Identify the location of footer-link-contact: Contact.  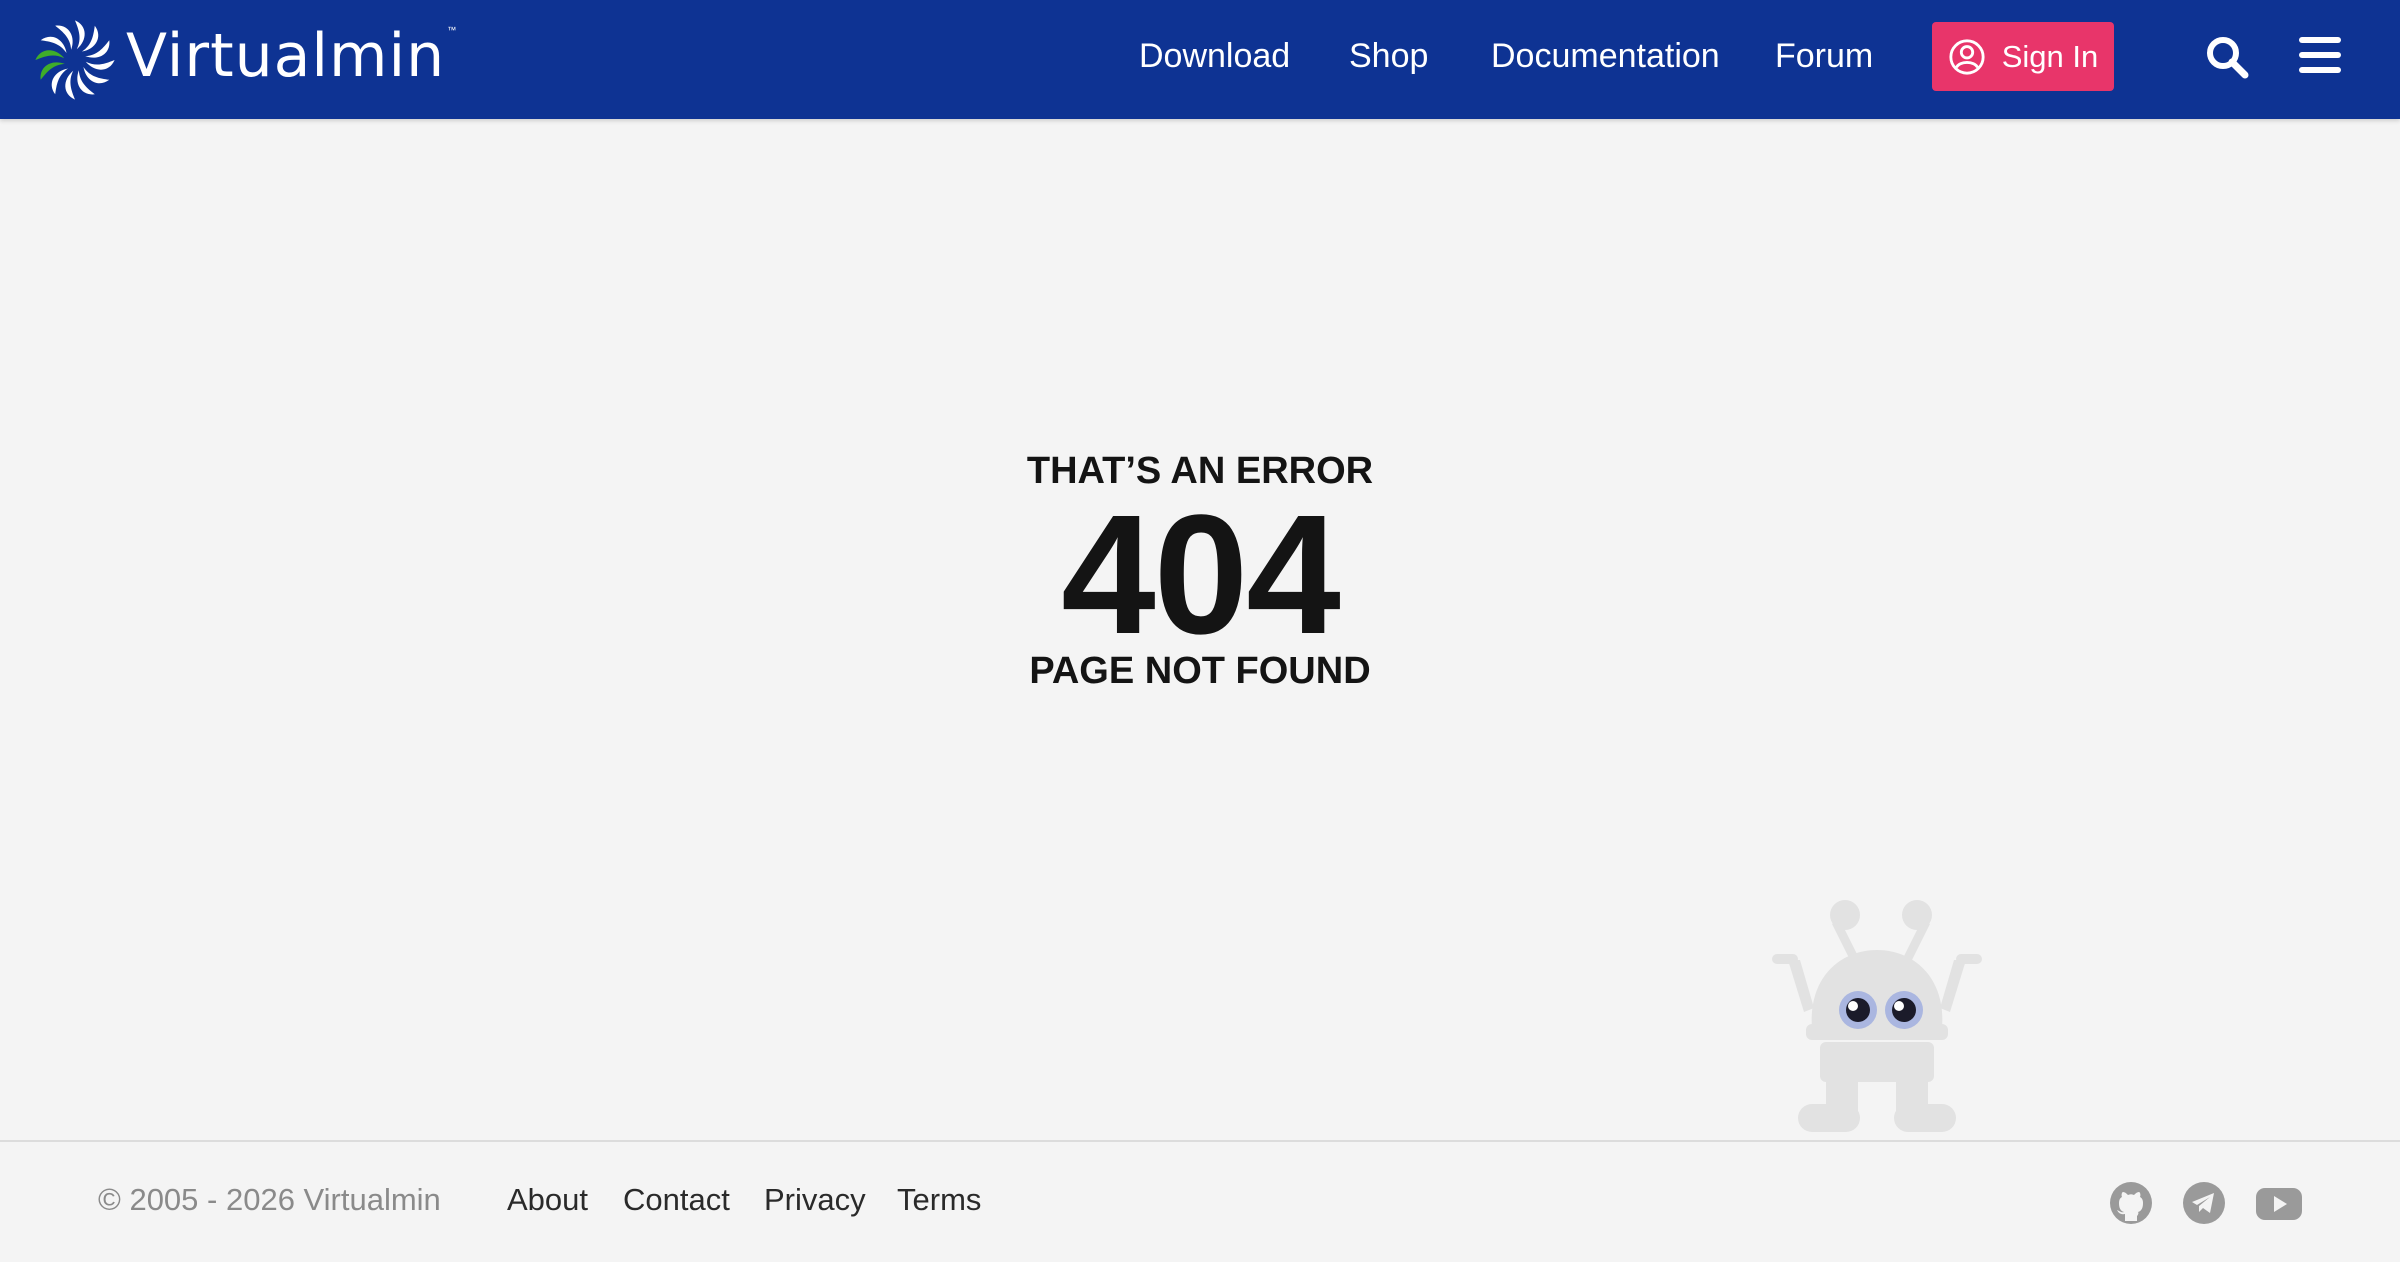
(676, 1200).